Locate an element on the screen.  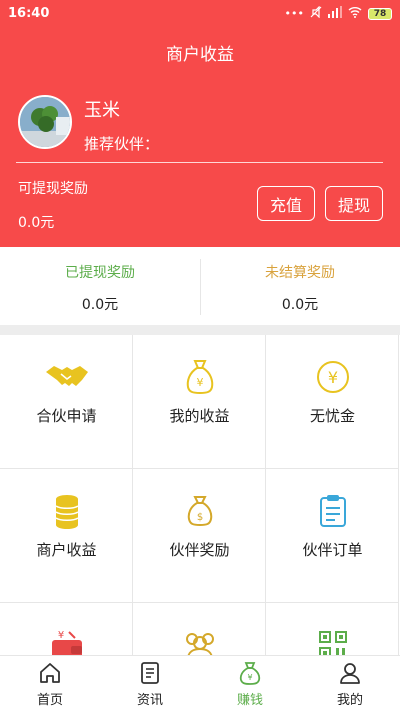
tab-home: 首页 is located at coordinates (50, 683).